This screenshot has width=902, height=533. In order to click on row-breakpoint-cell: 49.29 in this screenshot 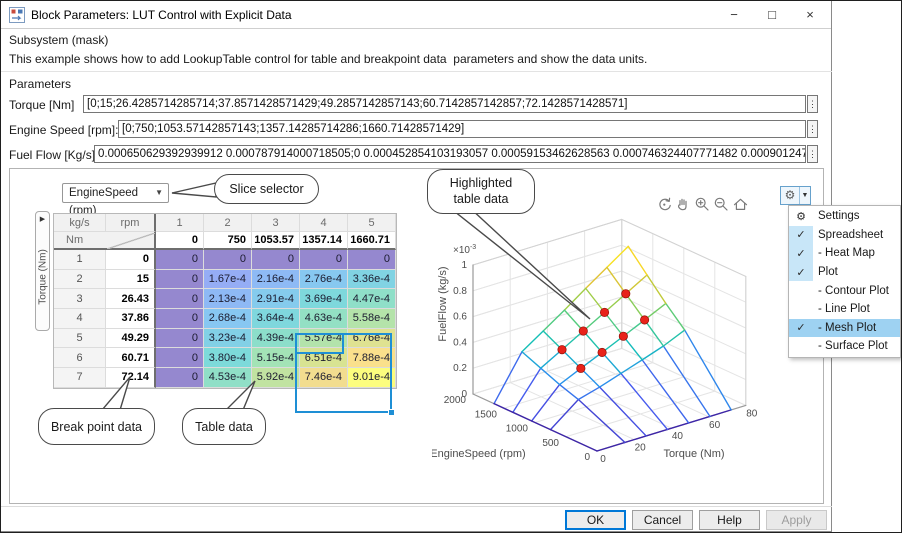, I will do `click(131, 338)`.